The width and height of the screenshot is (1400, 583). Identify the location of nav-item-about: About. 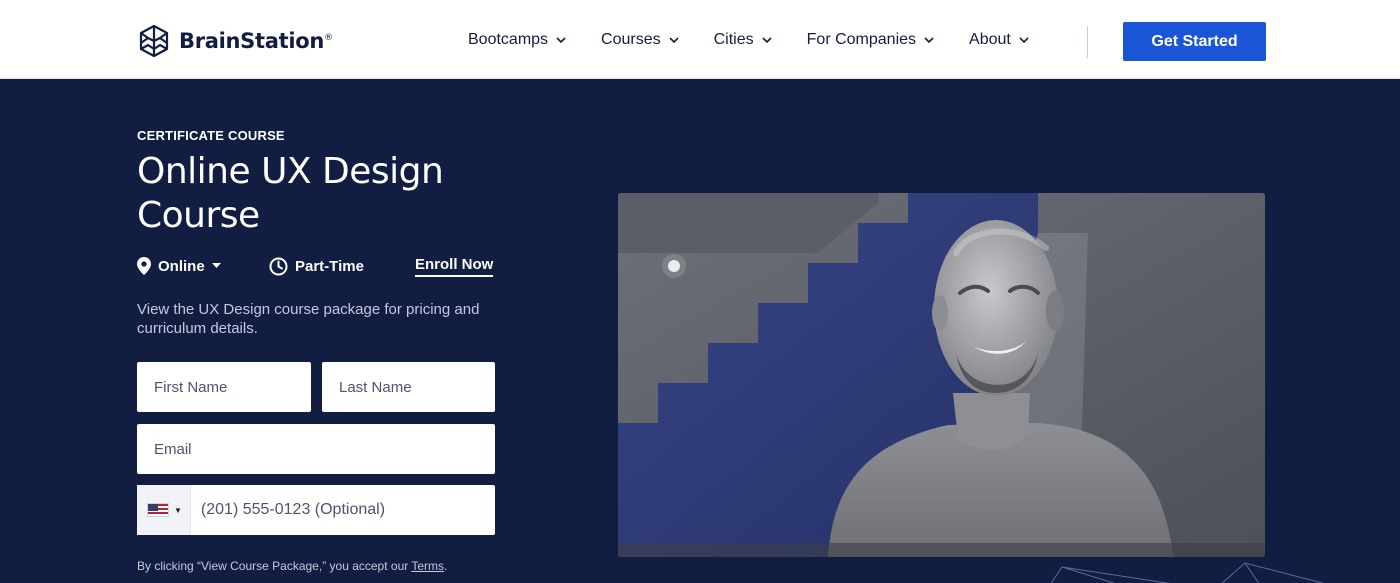
(999, 40).